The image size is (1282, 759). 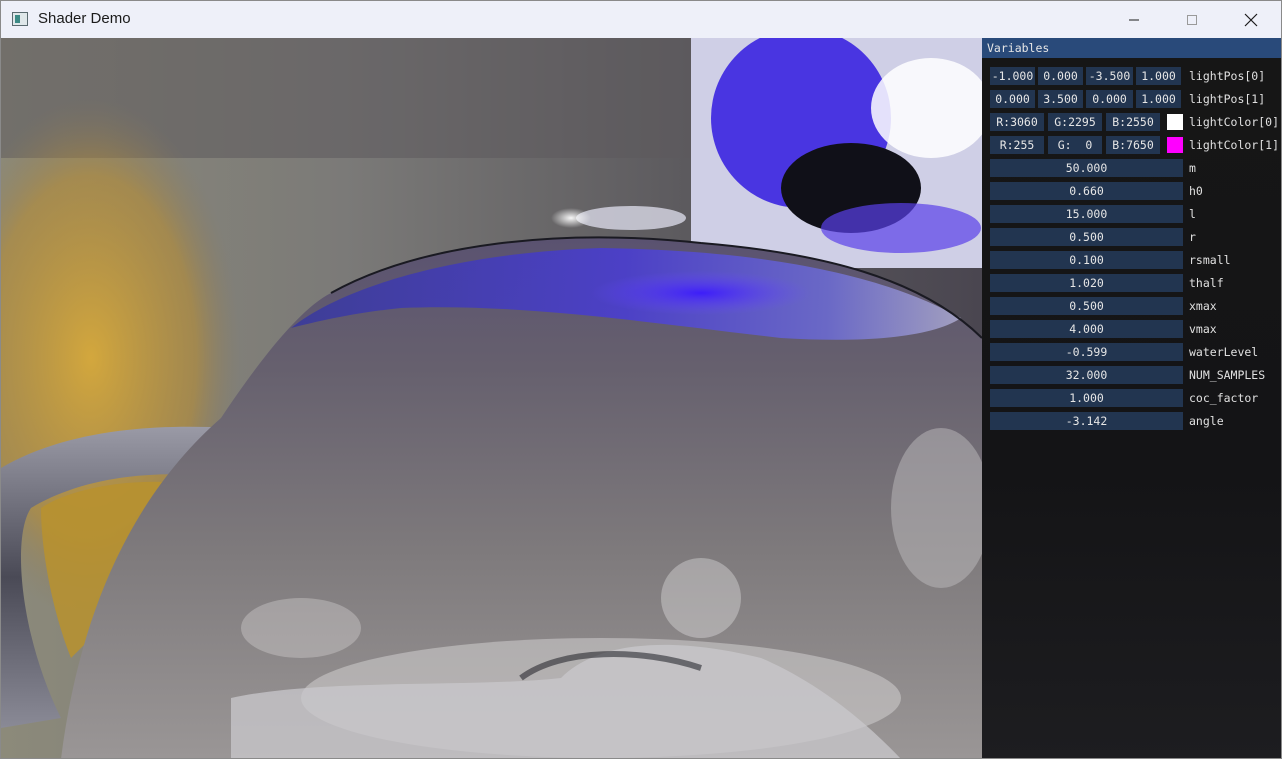 I want to click on window-title: Shader Demo, so click(x=84, y=18).